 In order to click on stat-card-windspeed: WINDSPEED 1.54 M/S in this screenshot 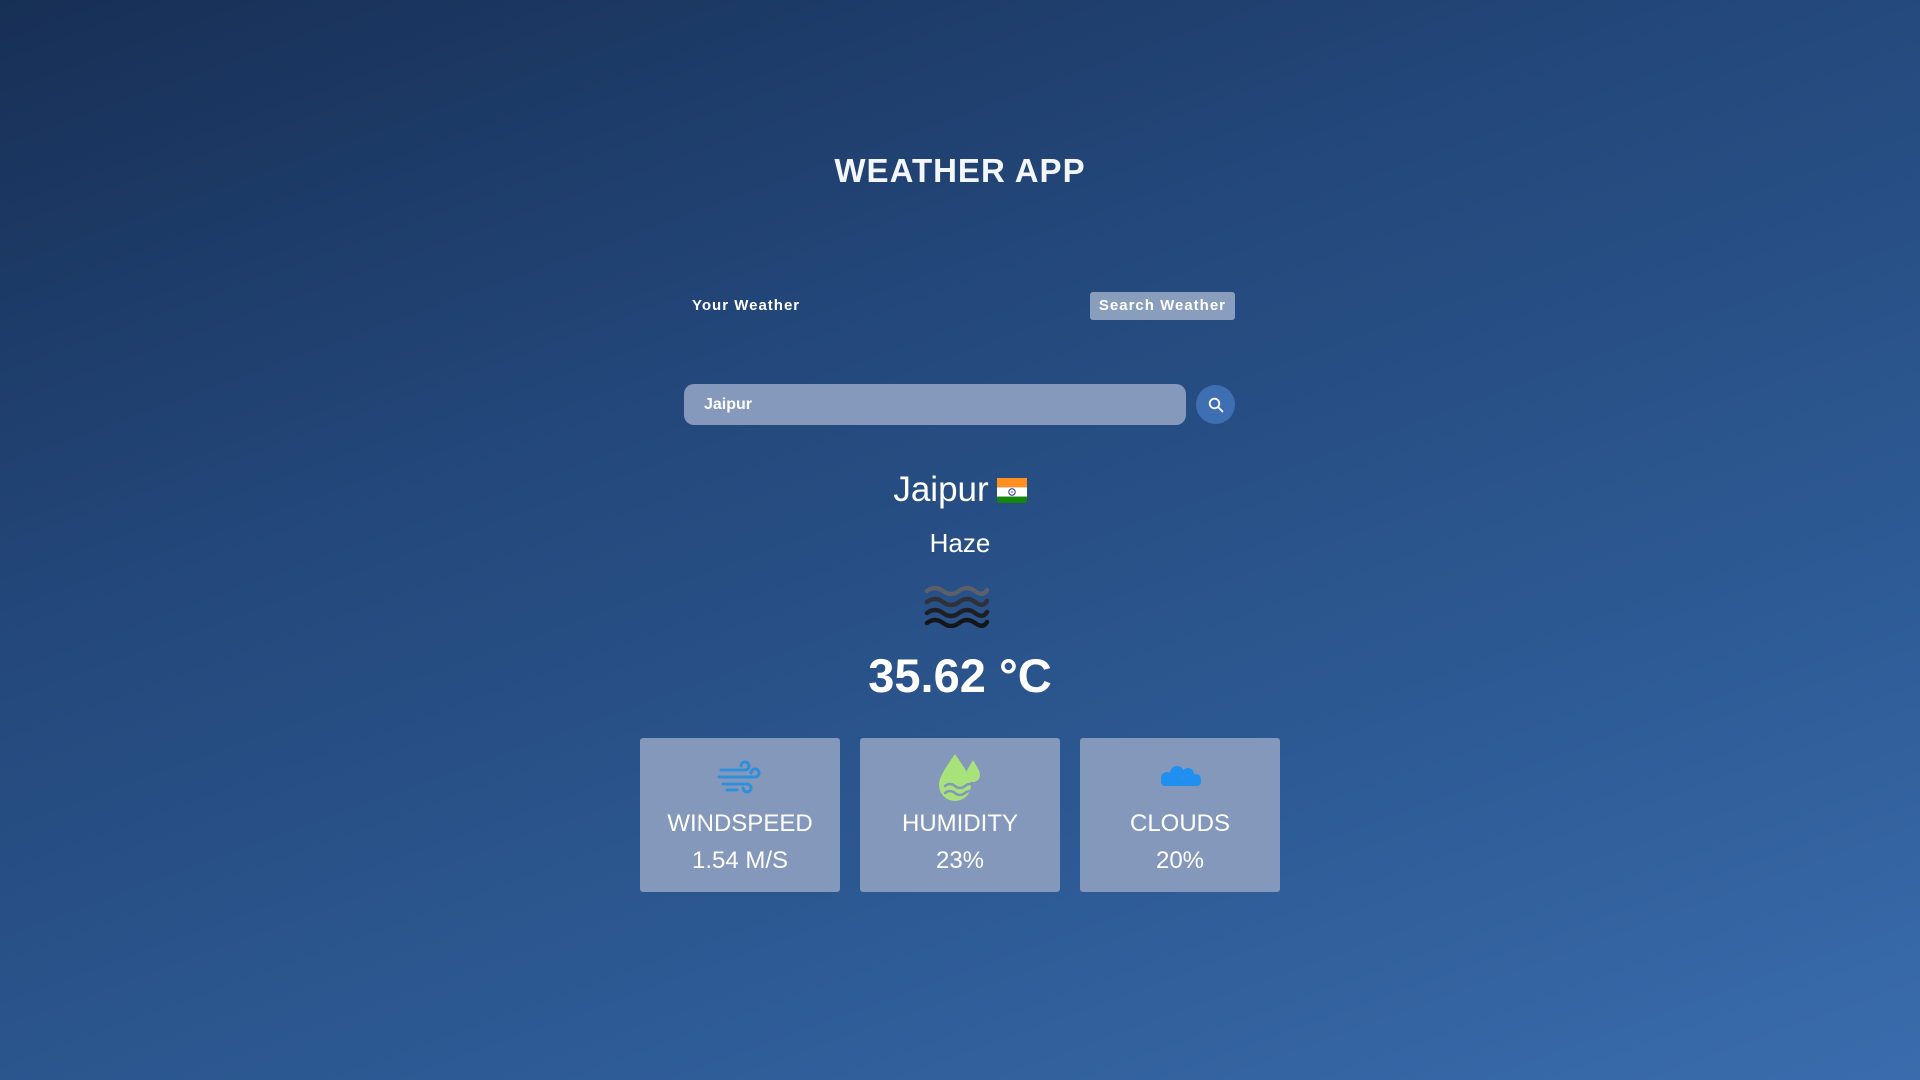, I will do `click(740, 815)`.